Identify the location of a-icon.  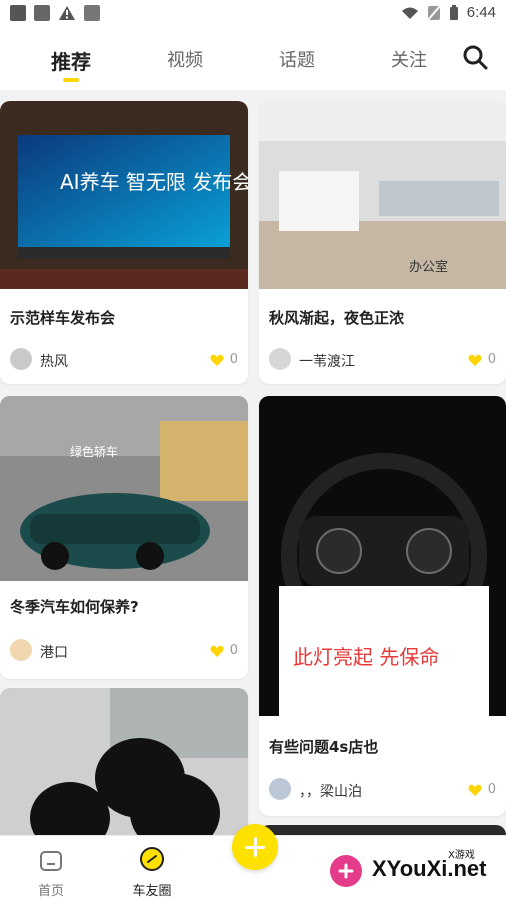
(92, 13).